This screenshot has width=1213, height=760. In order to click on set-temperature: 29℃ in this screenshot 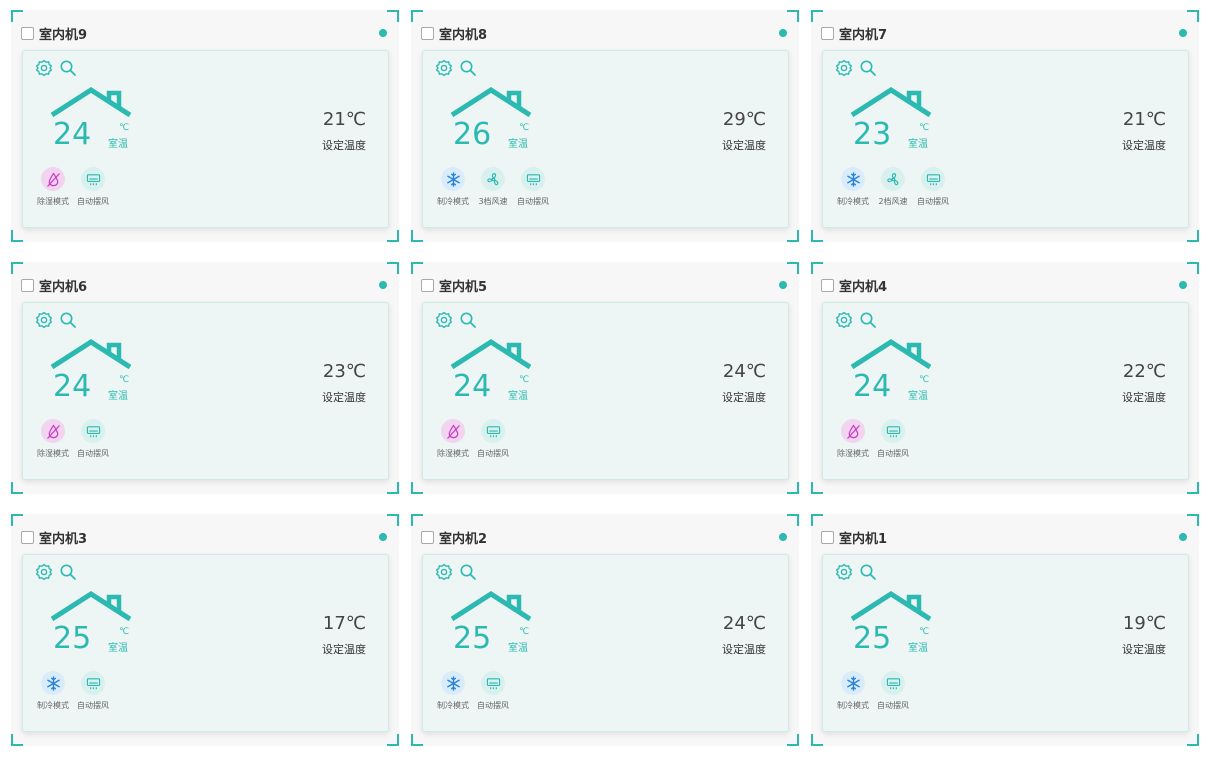, I will do `click(744, 119)`.